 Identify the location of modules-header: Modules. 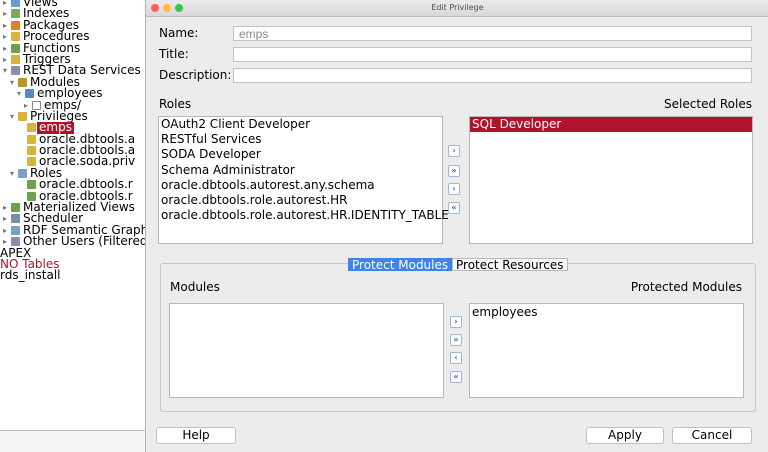
(195, 287).